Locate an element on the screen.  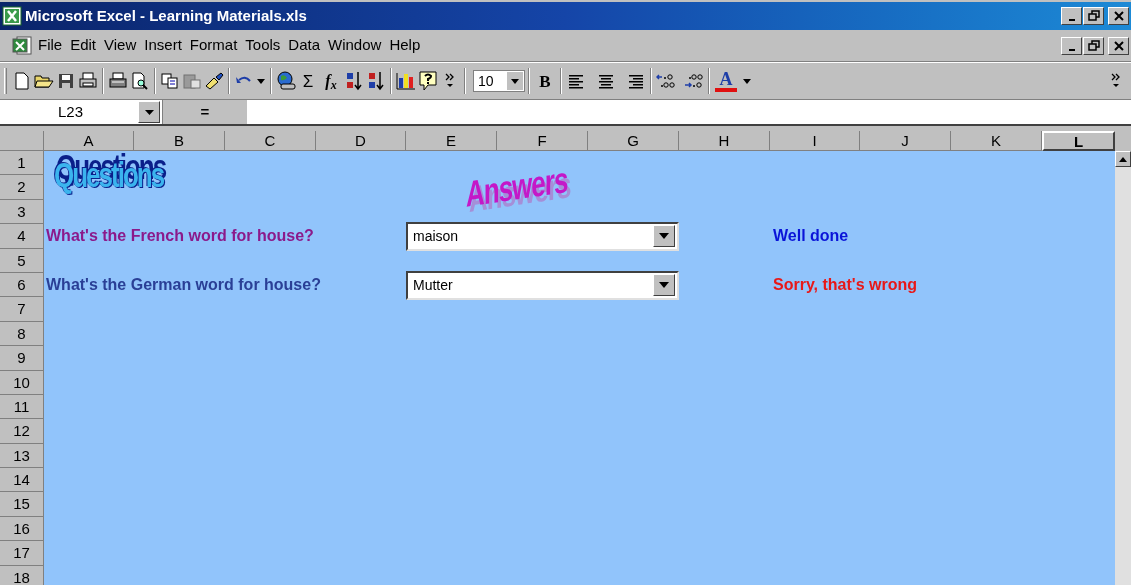
autosum-button: Σ is located at coordinates (308, 81).